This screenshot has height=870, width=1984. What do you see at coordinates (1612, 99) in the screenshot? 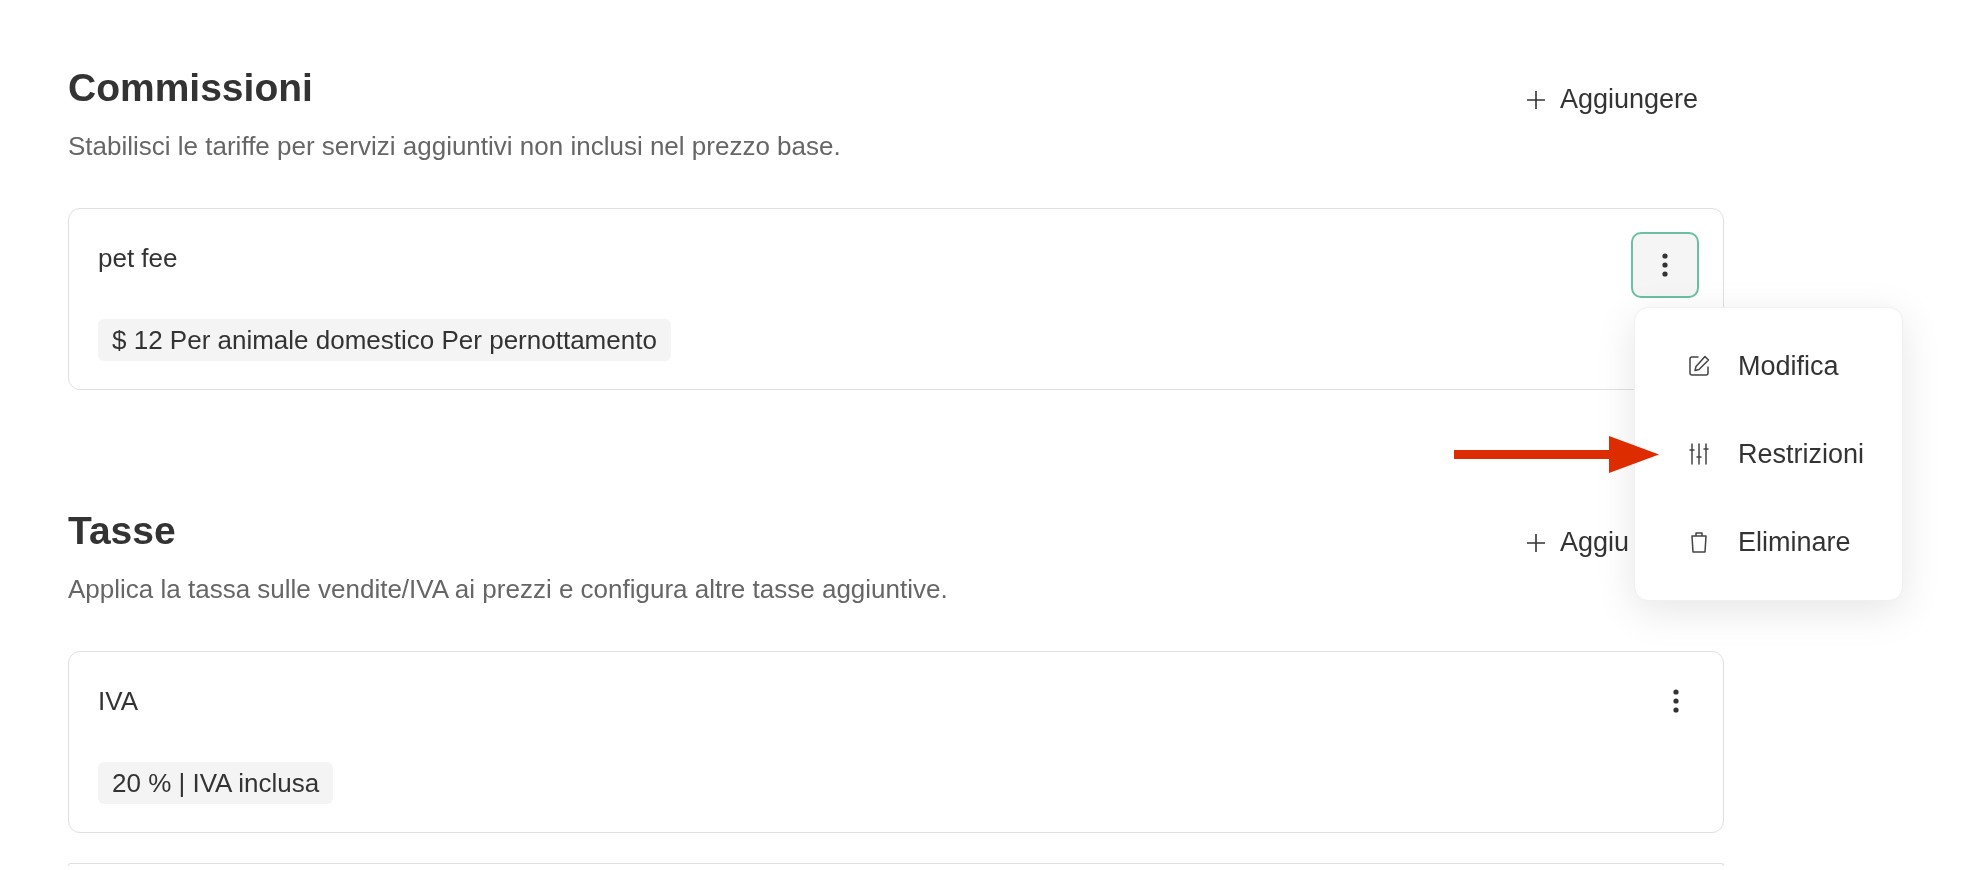
I see `add-button: Aggiungere` at bounding box center [1612, 99].